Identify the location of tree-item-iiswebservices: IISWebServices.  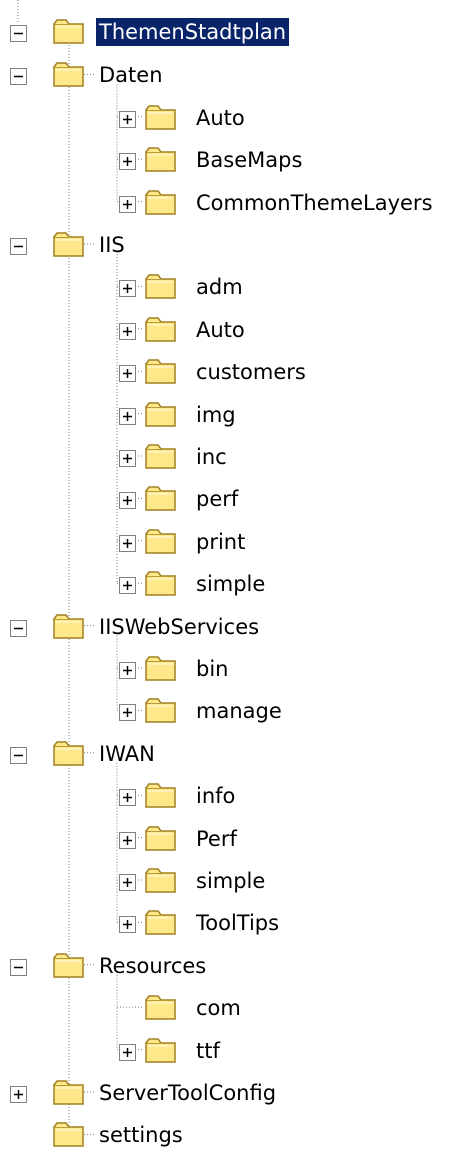
(231, 626).